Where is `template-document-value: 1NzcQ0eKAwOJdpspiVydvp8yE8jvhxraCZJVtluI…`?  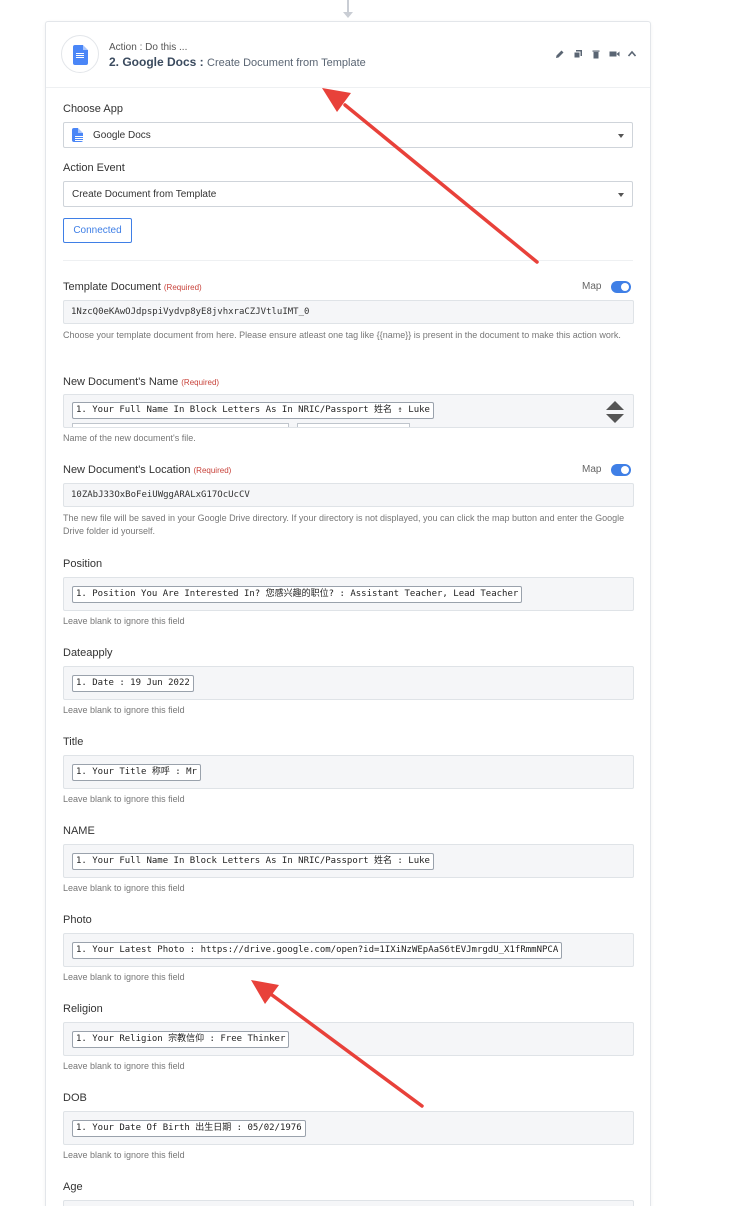
template-document-value: 1NzcQ0eKAwOJdpspiVydvp8yE8jvhxraCZJVtluI… is located at coordinates (190, 312).